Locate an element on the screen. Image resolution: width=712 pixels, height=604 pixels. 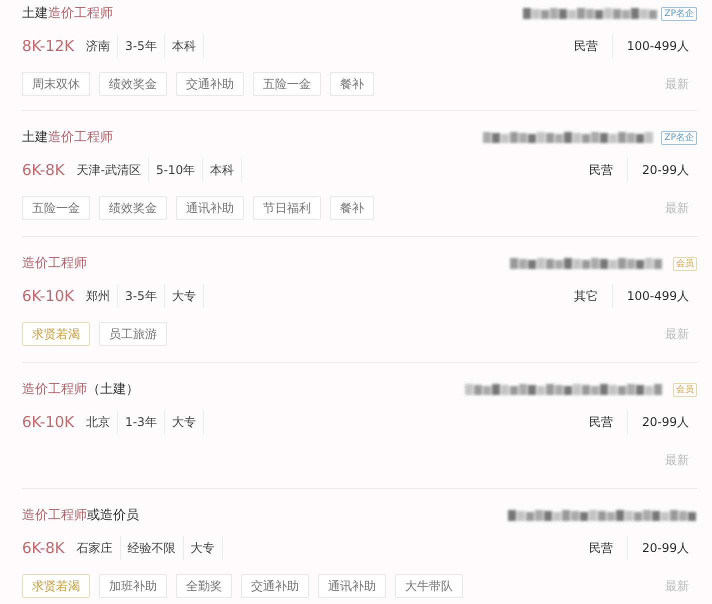
benefit-tag: 周末双休 is located at coordinates (56, 84).